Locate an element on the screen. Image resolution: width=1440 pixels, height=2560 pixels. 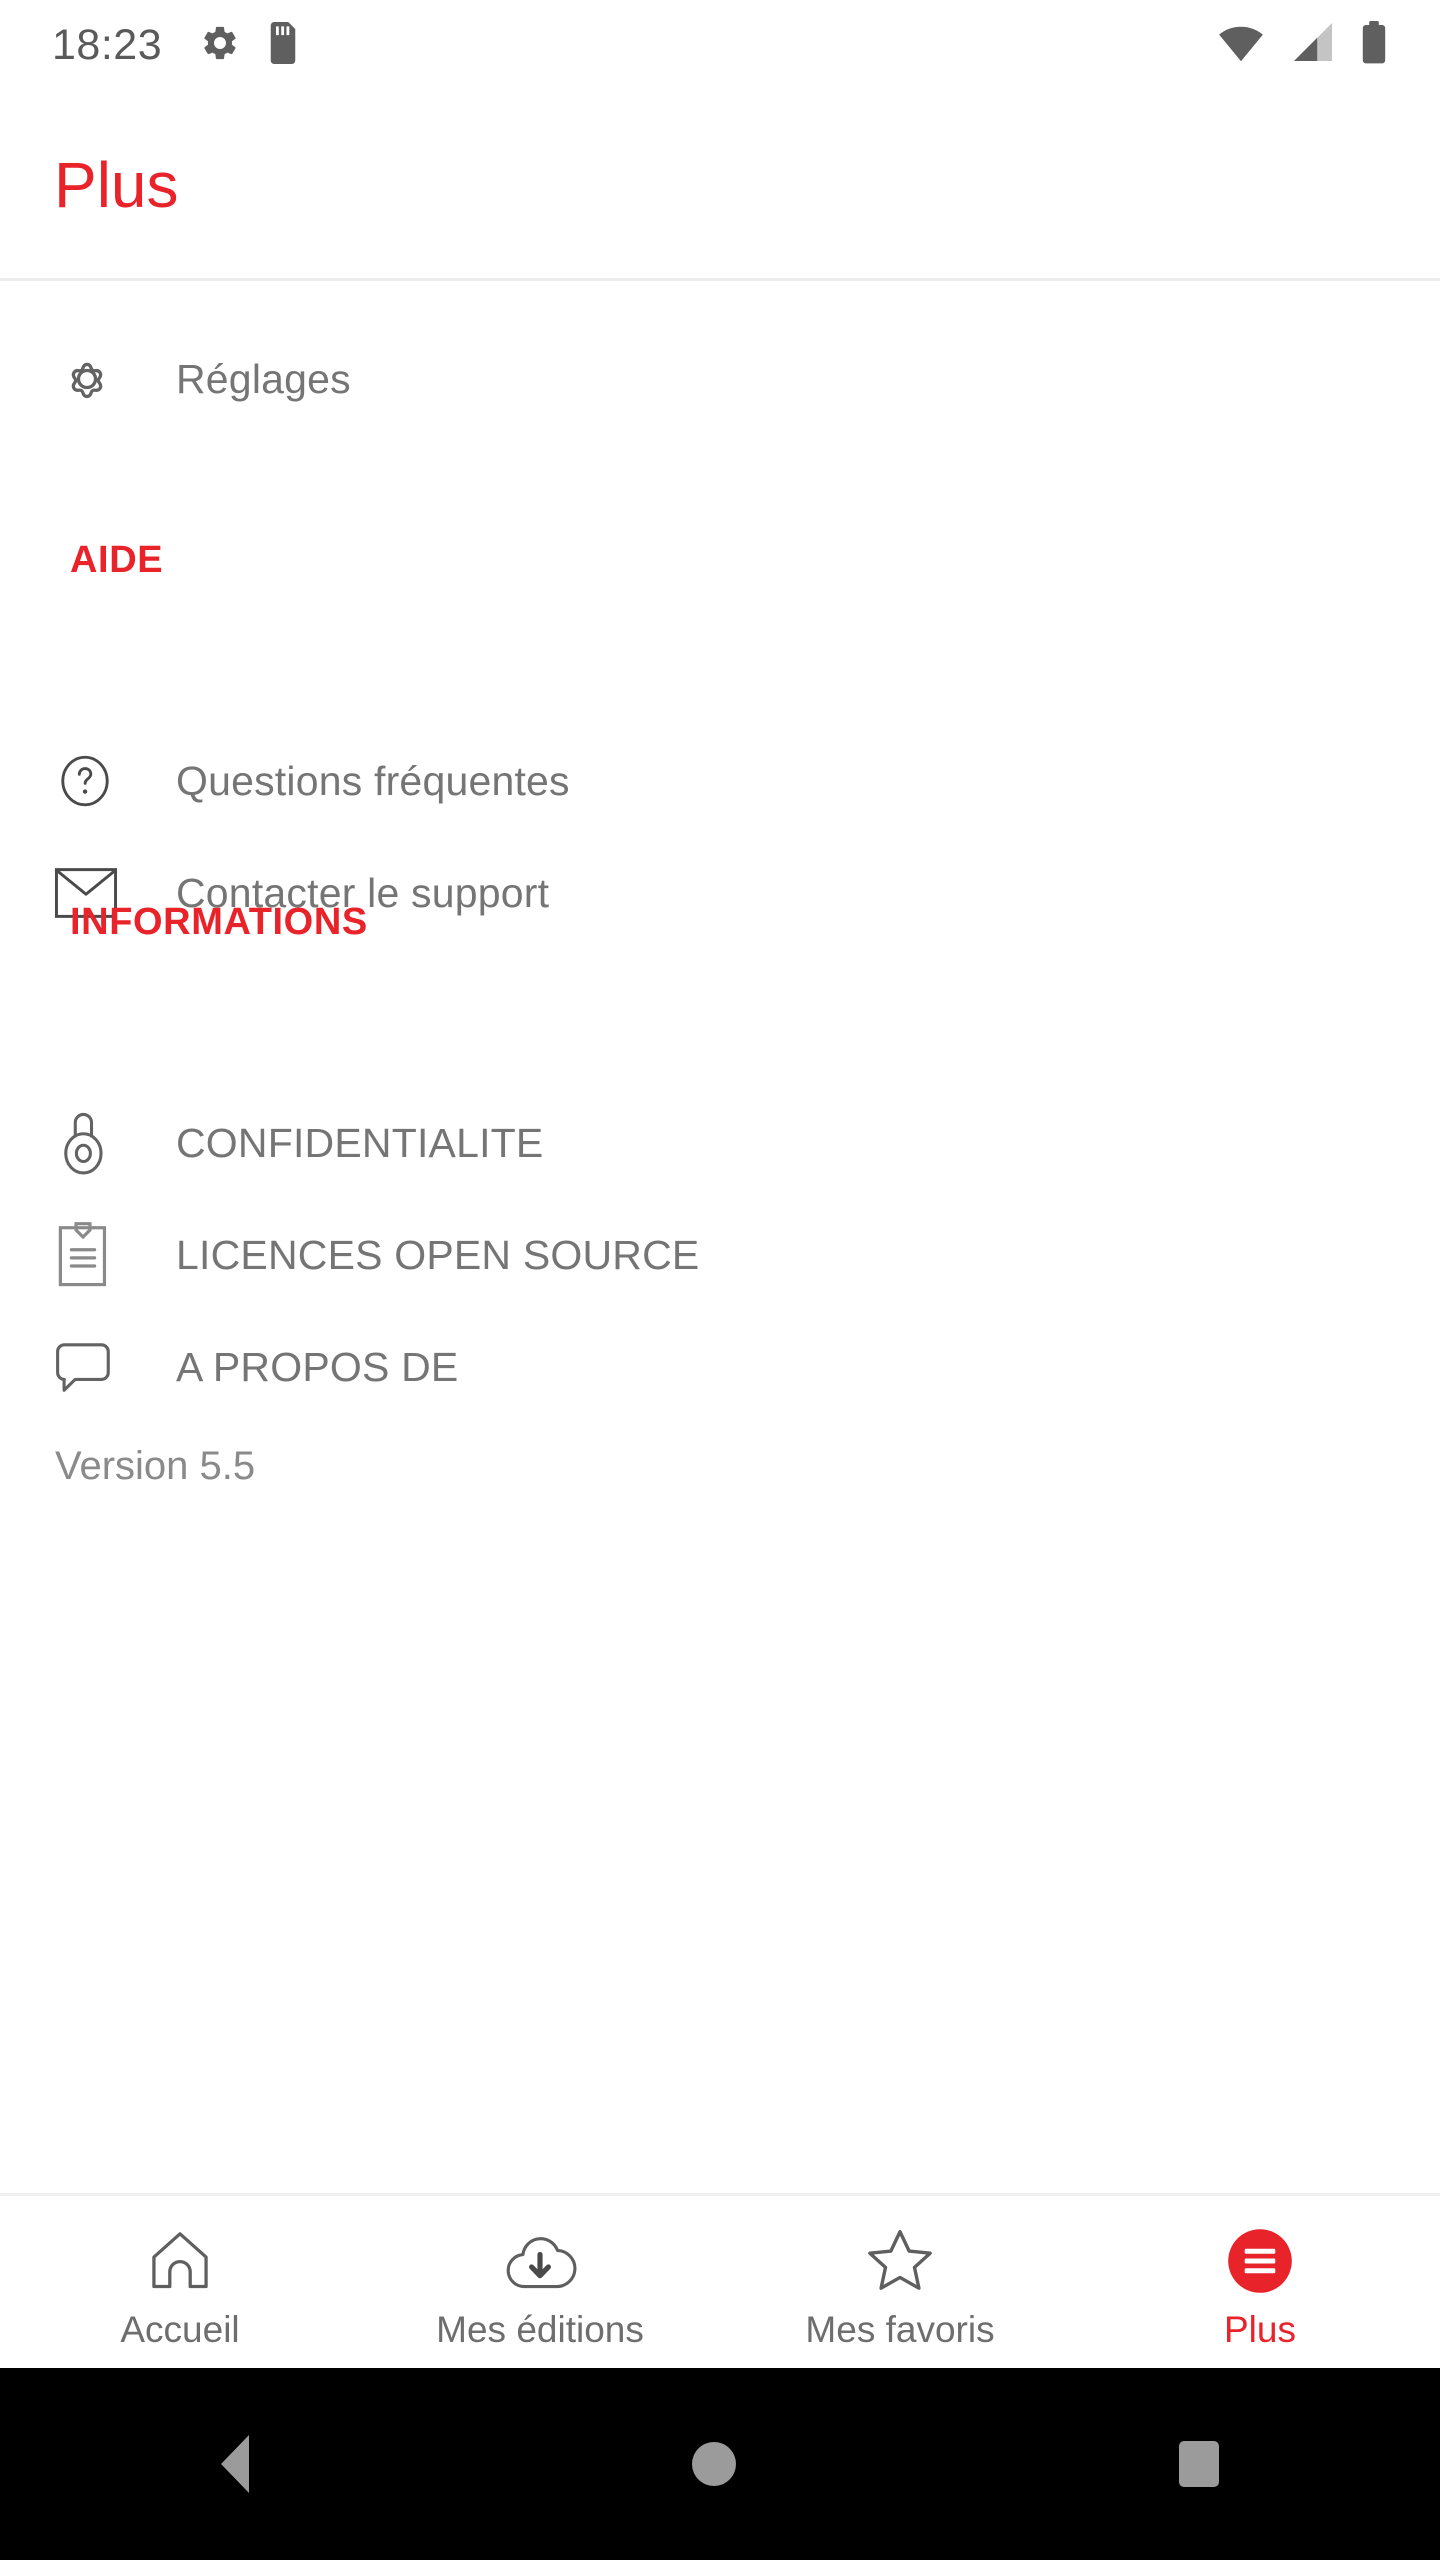
back-button is located at coordinates (235, 2464).